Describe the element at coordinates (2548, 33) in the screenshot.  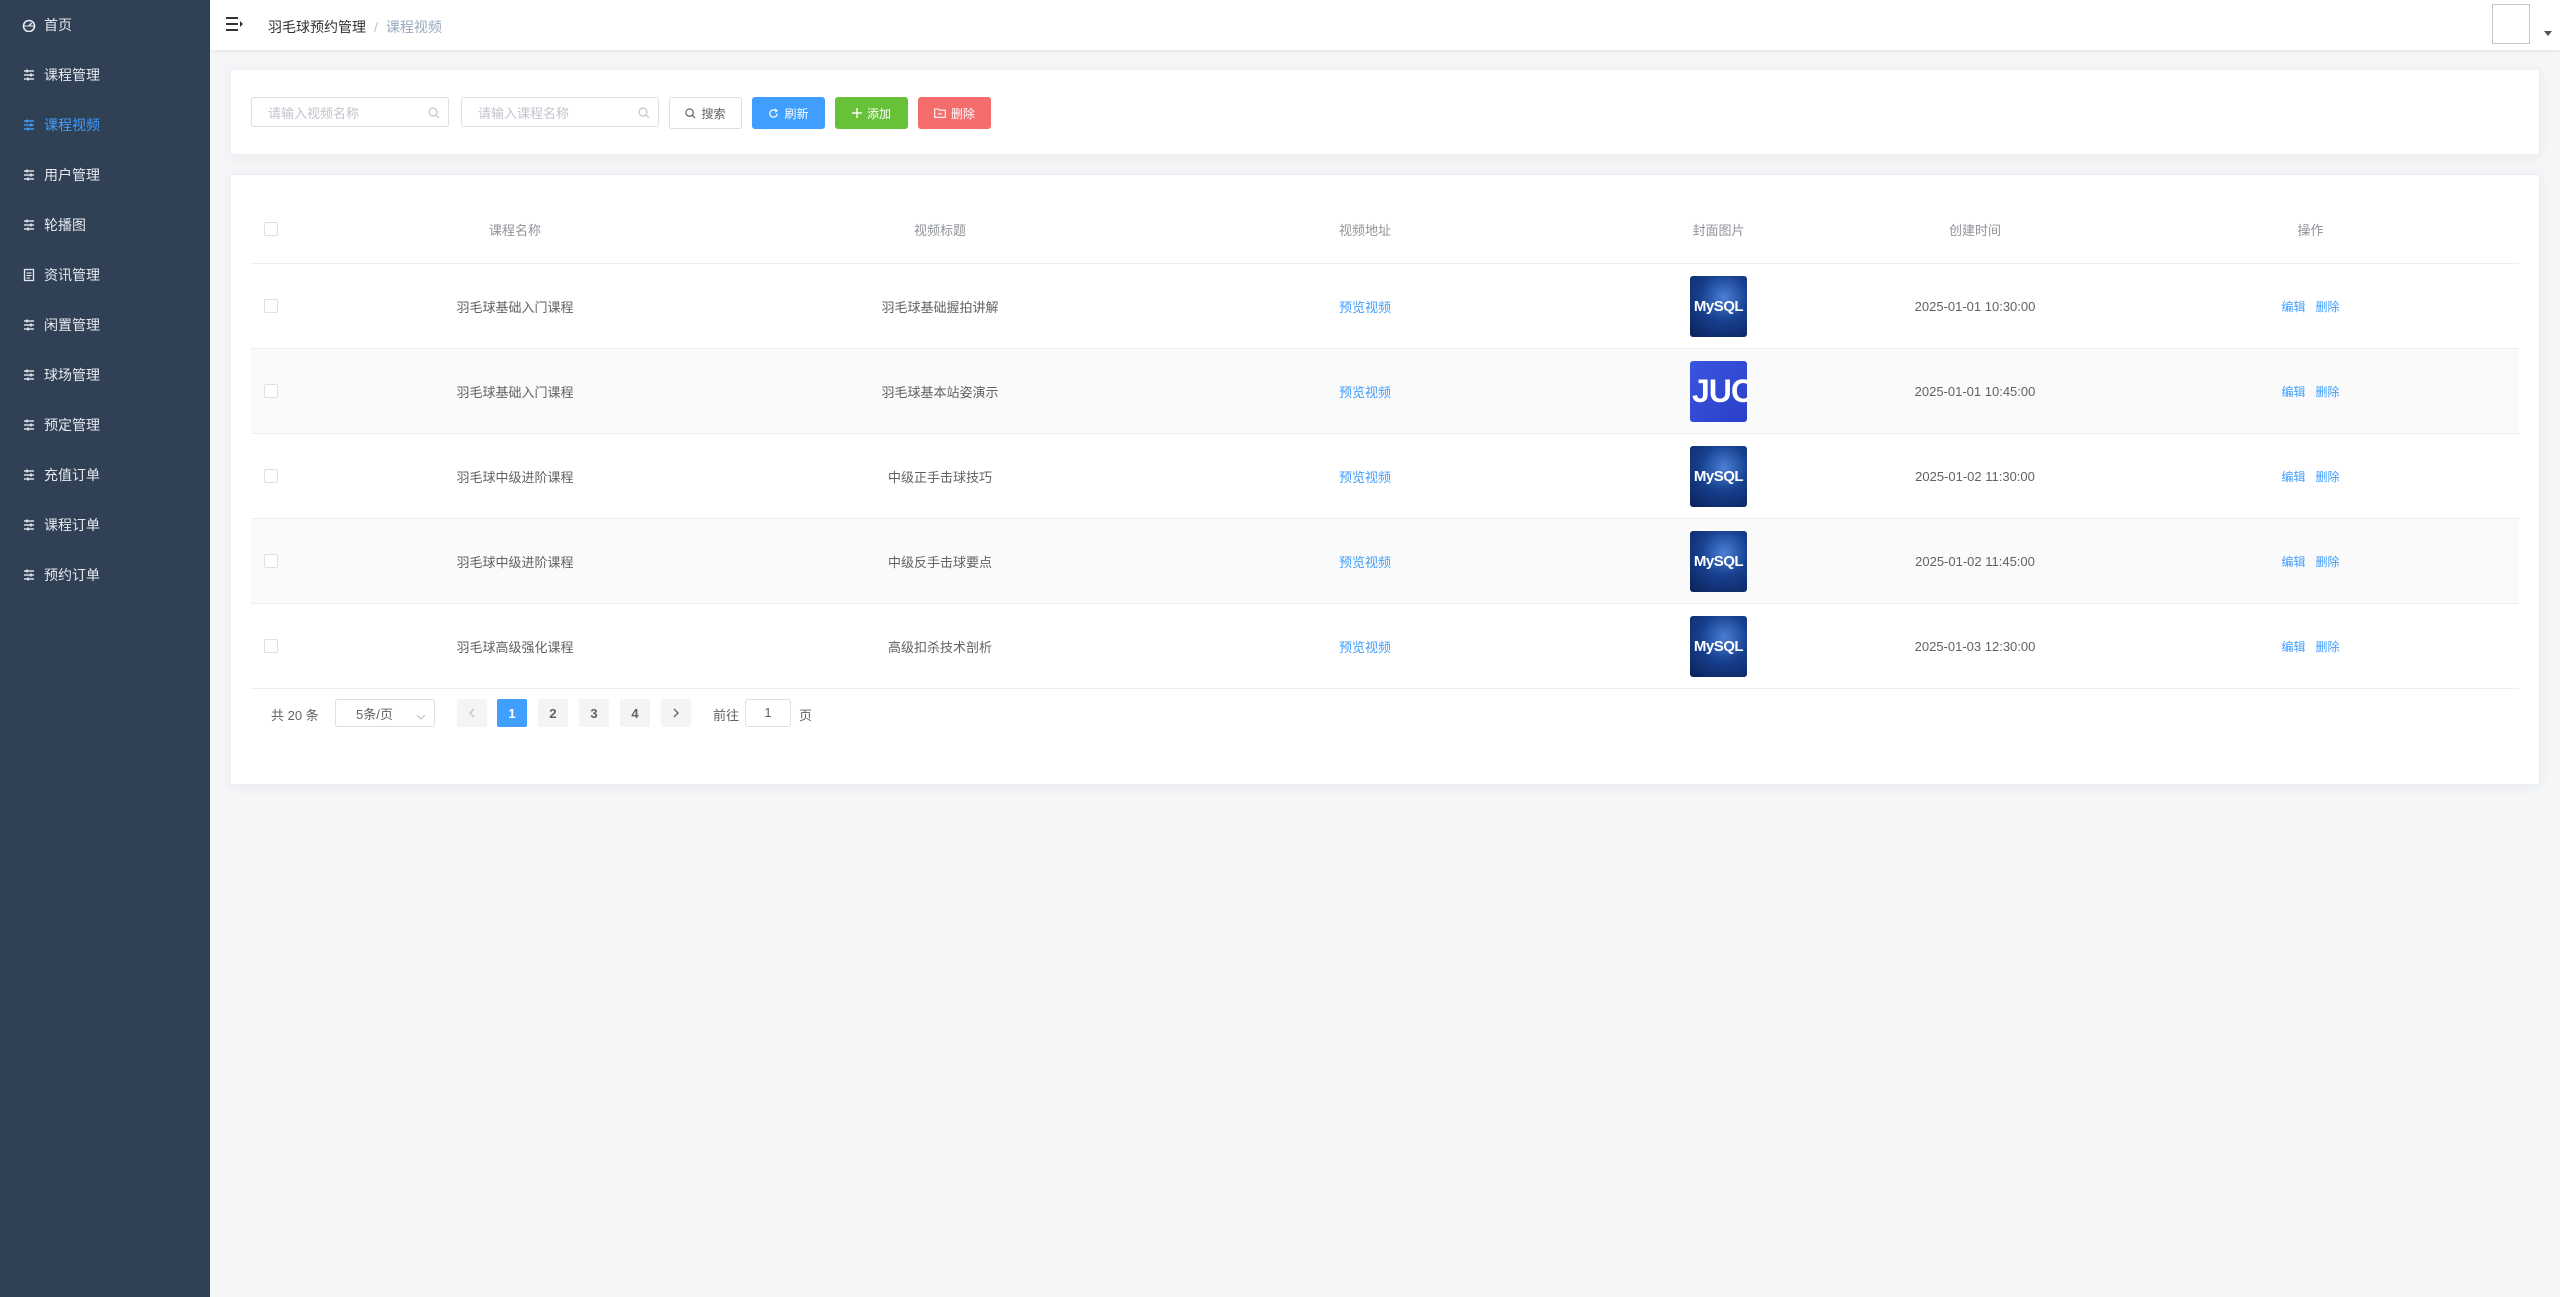
I see `caret-down-icon` at that location.